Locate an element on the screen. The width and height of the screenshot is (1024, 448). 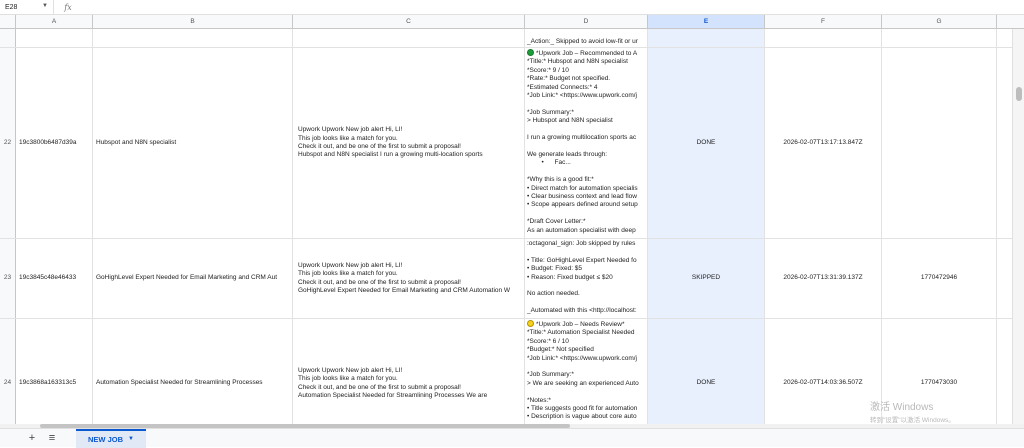
row-header is located at coordinates (8, 38).